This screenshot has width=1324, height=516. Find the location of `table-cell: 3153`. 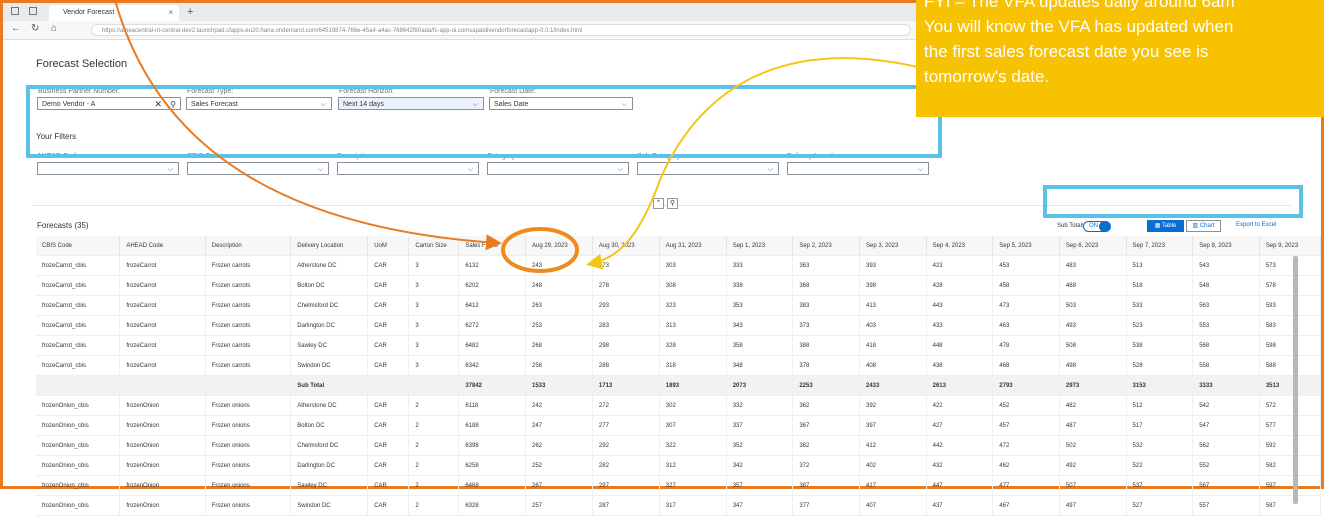

table-cell: 3153 is located at coordinates (1160, 385).